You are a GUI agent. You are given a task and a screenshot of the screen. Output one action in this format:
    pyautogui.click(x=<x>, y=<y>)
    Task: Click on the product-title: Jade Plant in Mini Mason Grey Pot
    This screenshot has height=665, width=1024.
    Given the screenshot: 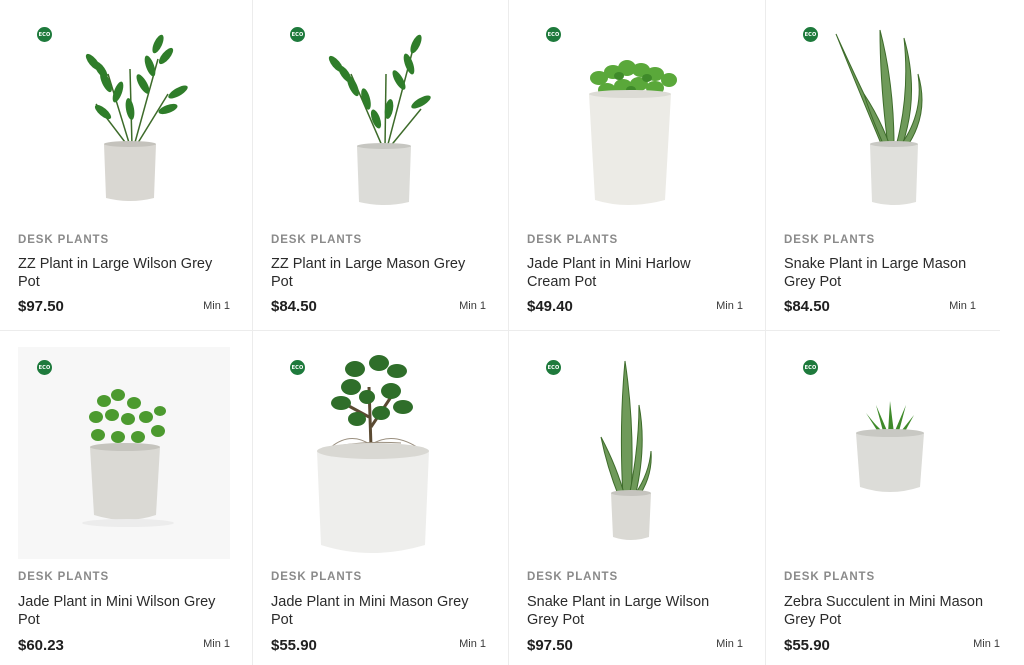 What is the action you would take?
    pyautogui.click(x=371, y=611)
    